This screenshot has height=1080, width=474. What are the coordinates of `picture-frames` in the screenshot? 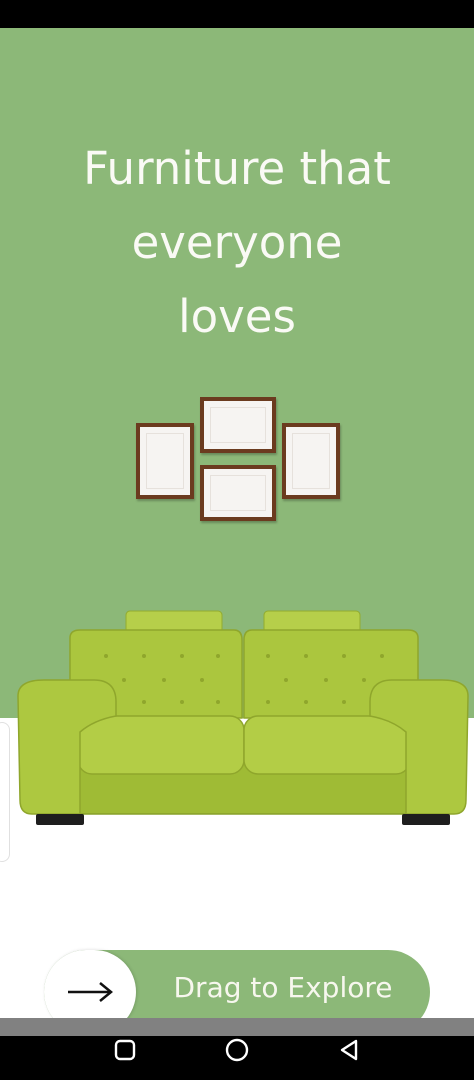 It's located at (238, 461).